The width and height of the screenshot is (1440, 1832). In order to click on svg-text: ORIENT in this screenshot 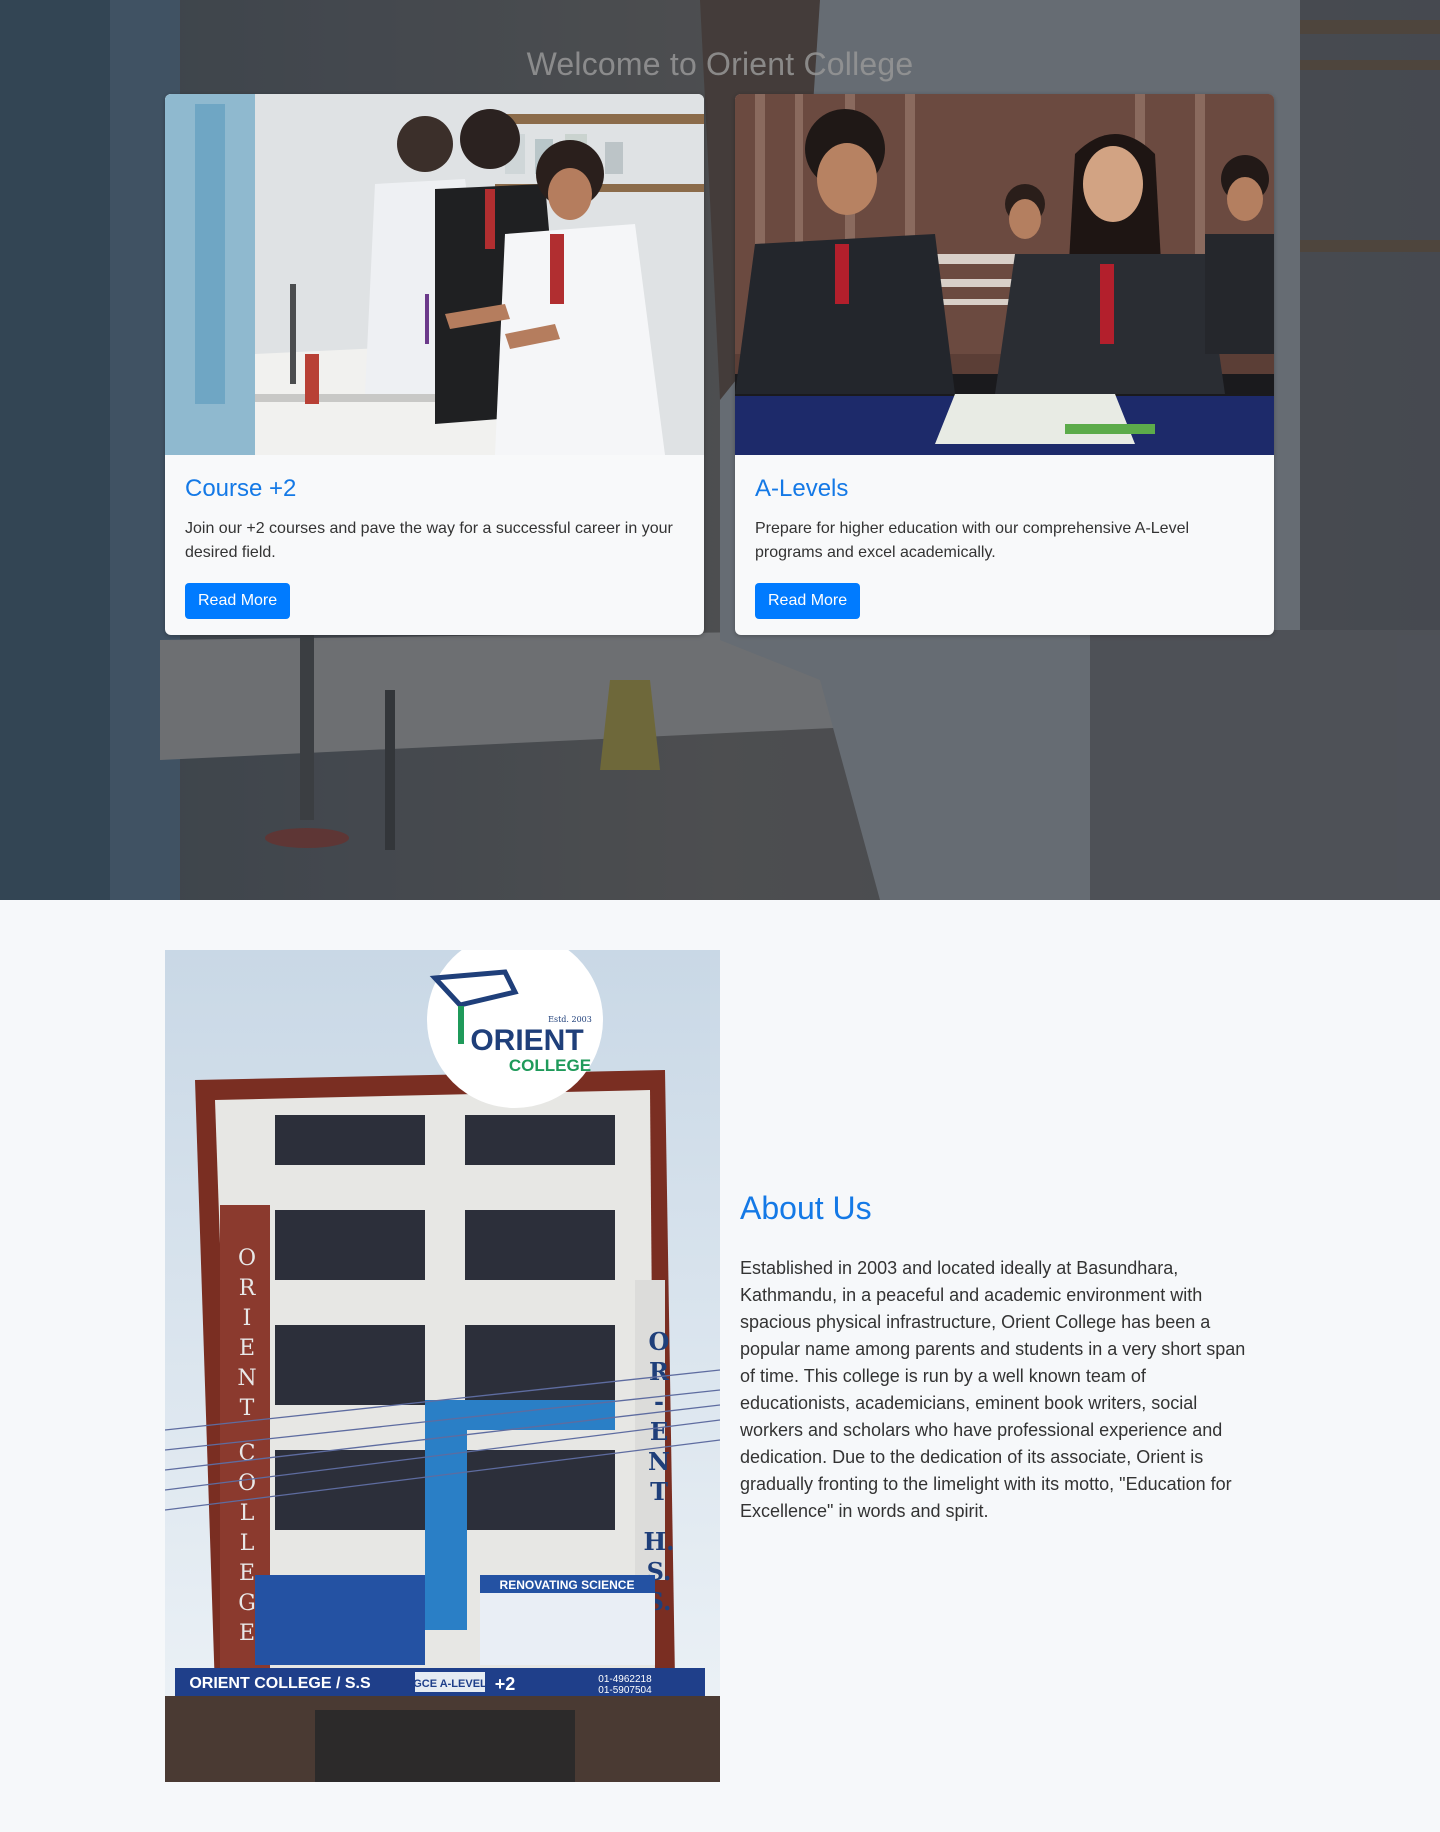, I will do `click(526, 1040)`.